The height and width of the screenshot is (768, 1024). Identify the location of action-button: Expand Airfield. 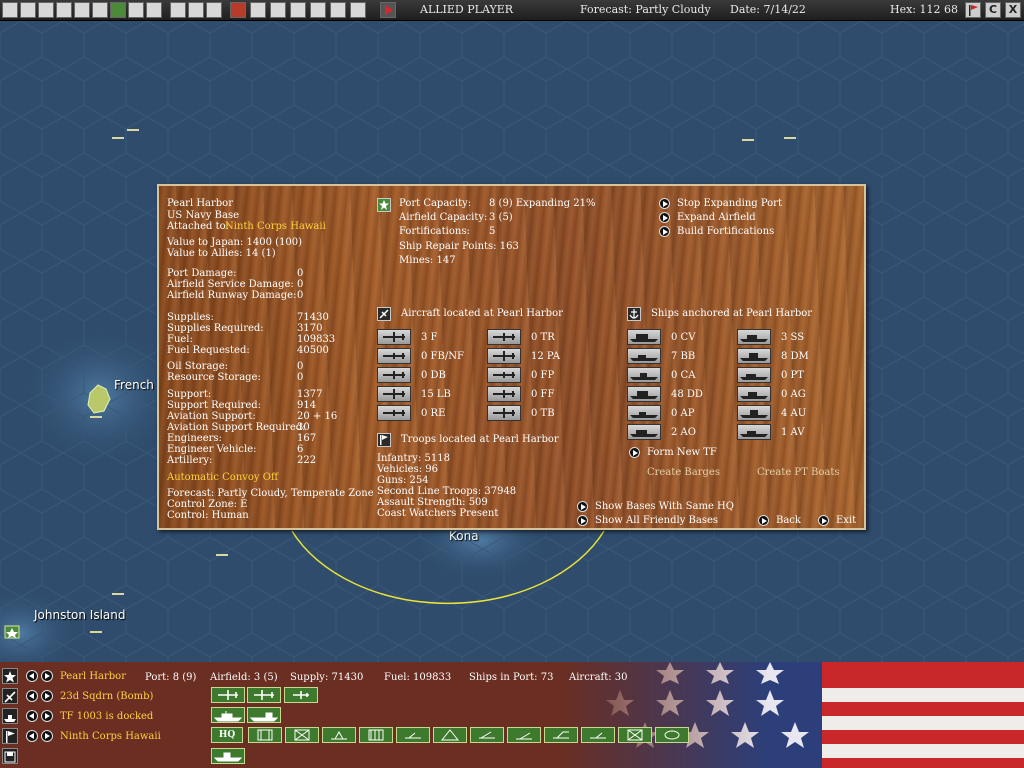
(716, 217).